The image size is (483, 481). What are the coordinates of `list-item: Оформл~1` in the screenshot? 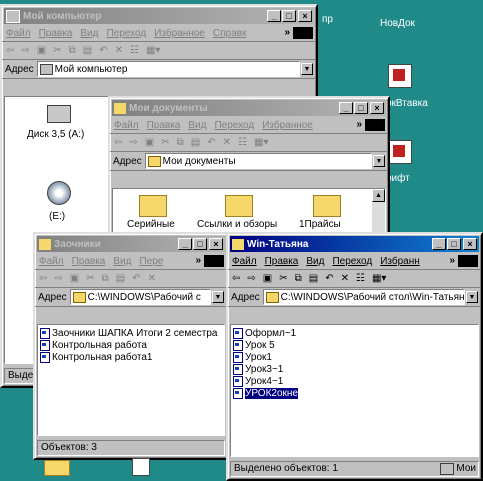 It's located at (354, 333).